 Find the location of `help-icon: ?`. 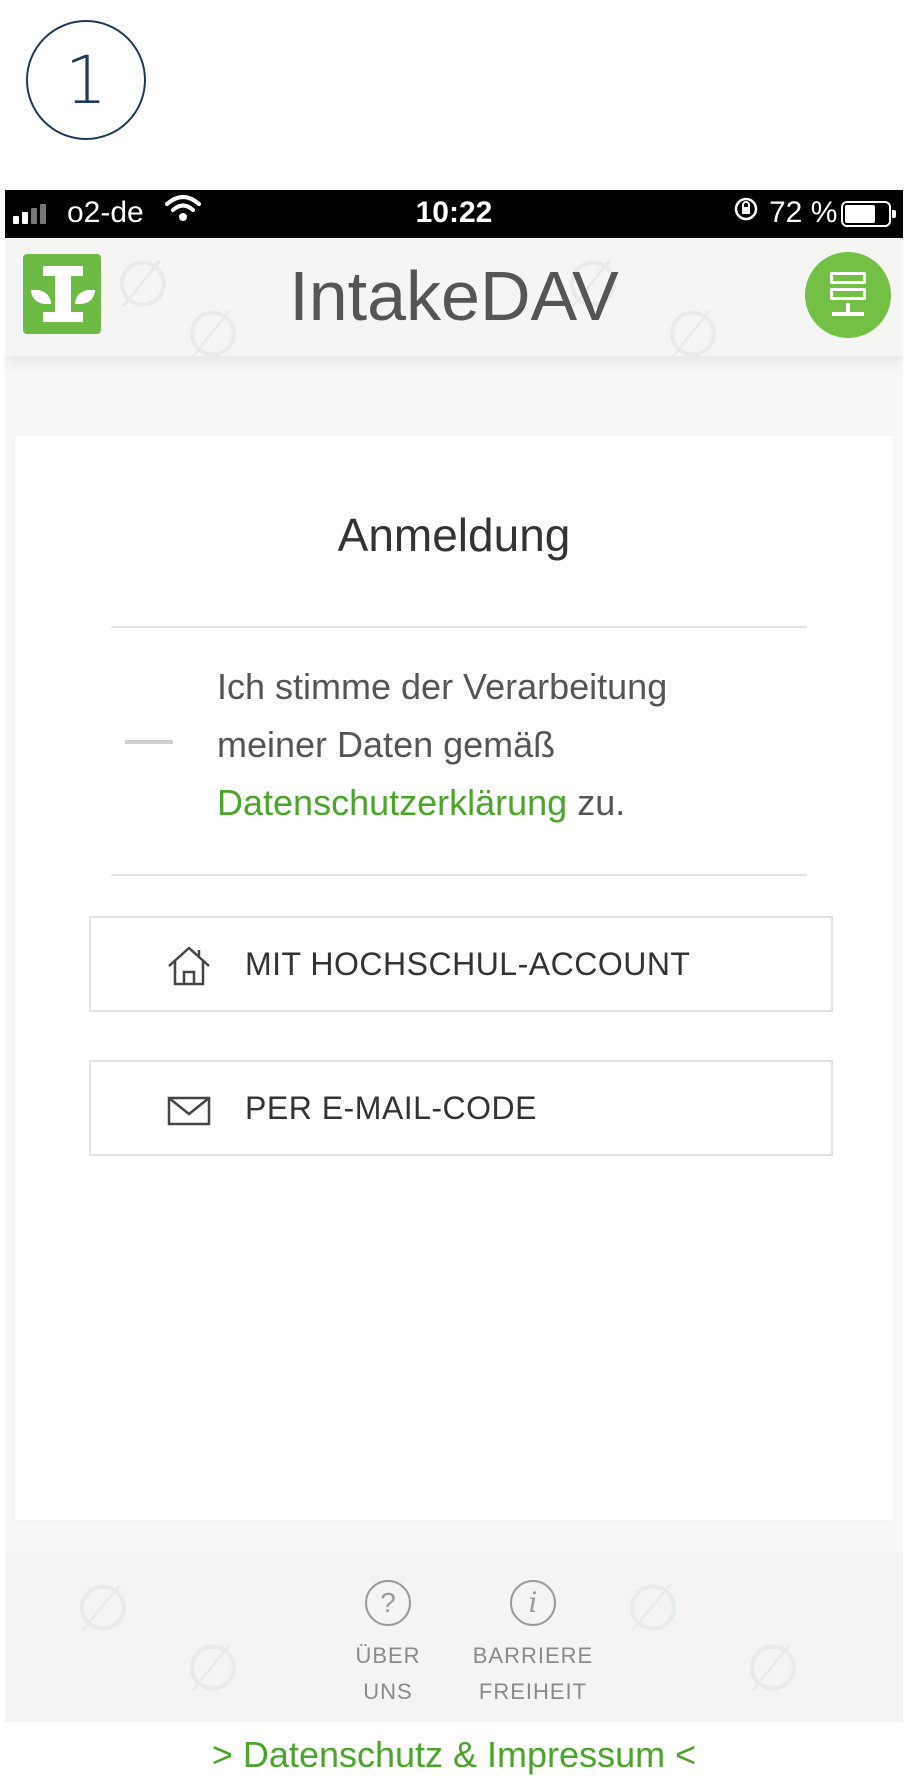

help-icon: ? is located at coordinates (388, 1603).